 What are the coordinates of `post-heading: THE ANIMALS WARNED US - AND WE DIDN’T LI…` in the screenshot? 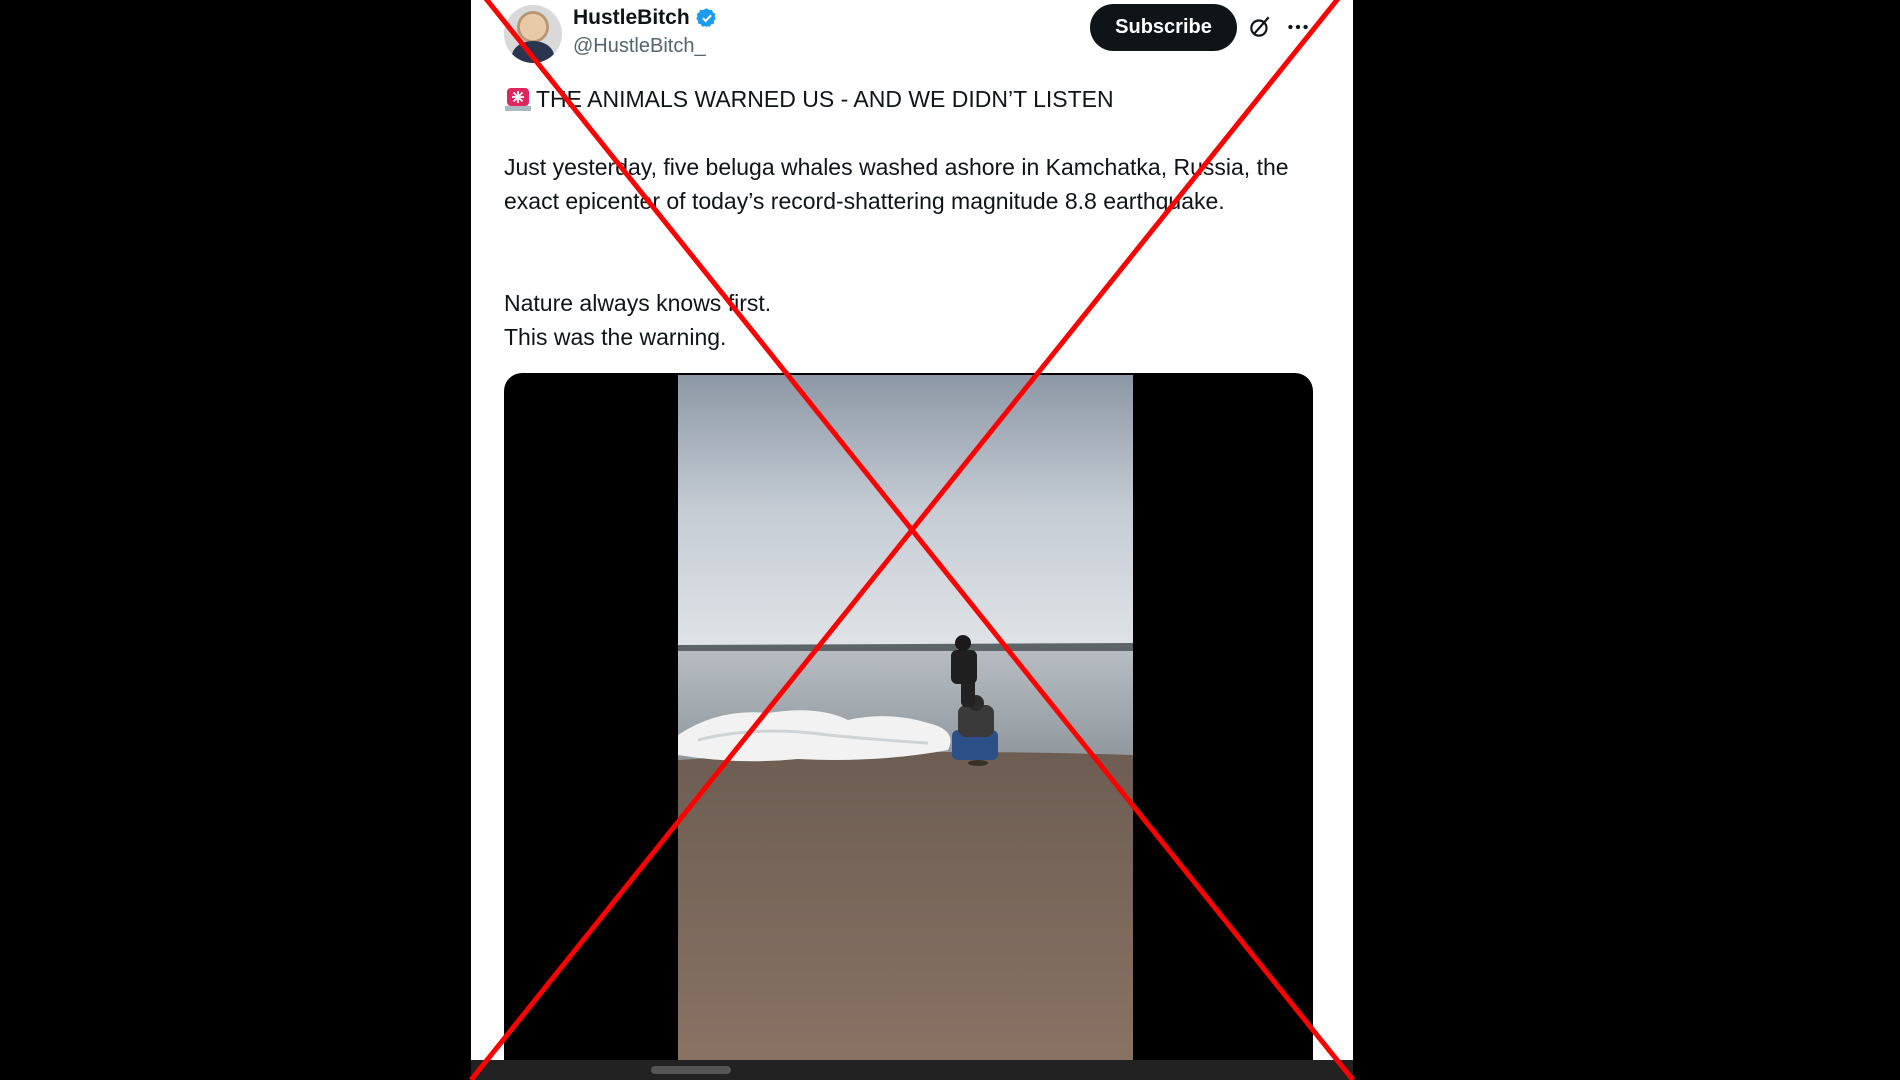 It's located at (825, 99).